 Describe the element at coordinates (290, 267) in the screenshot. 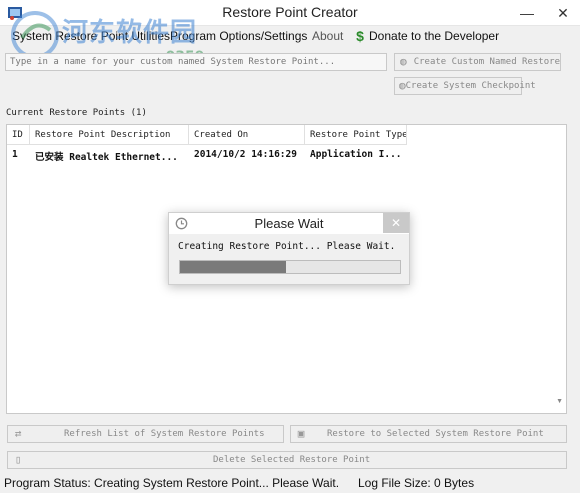

I see `progress-bar` at that location.